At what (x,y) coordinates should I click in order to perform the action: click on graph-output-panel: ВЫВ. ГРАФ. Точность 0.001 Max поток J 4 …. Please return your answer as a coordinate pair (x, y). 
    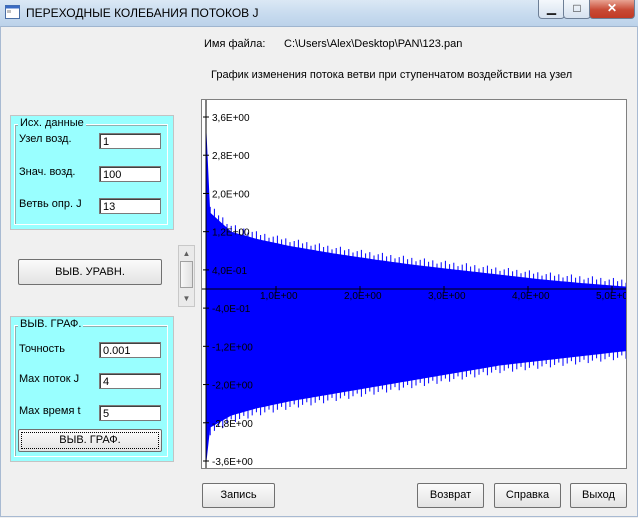
    Looking at the image, I should click on (92, 389).